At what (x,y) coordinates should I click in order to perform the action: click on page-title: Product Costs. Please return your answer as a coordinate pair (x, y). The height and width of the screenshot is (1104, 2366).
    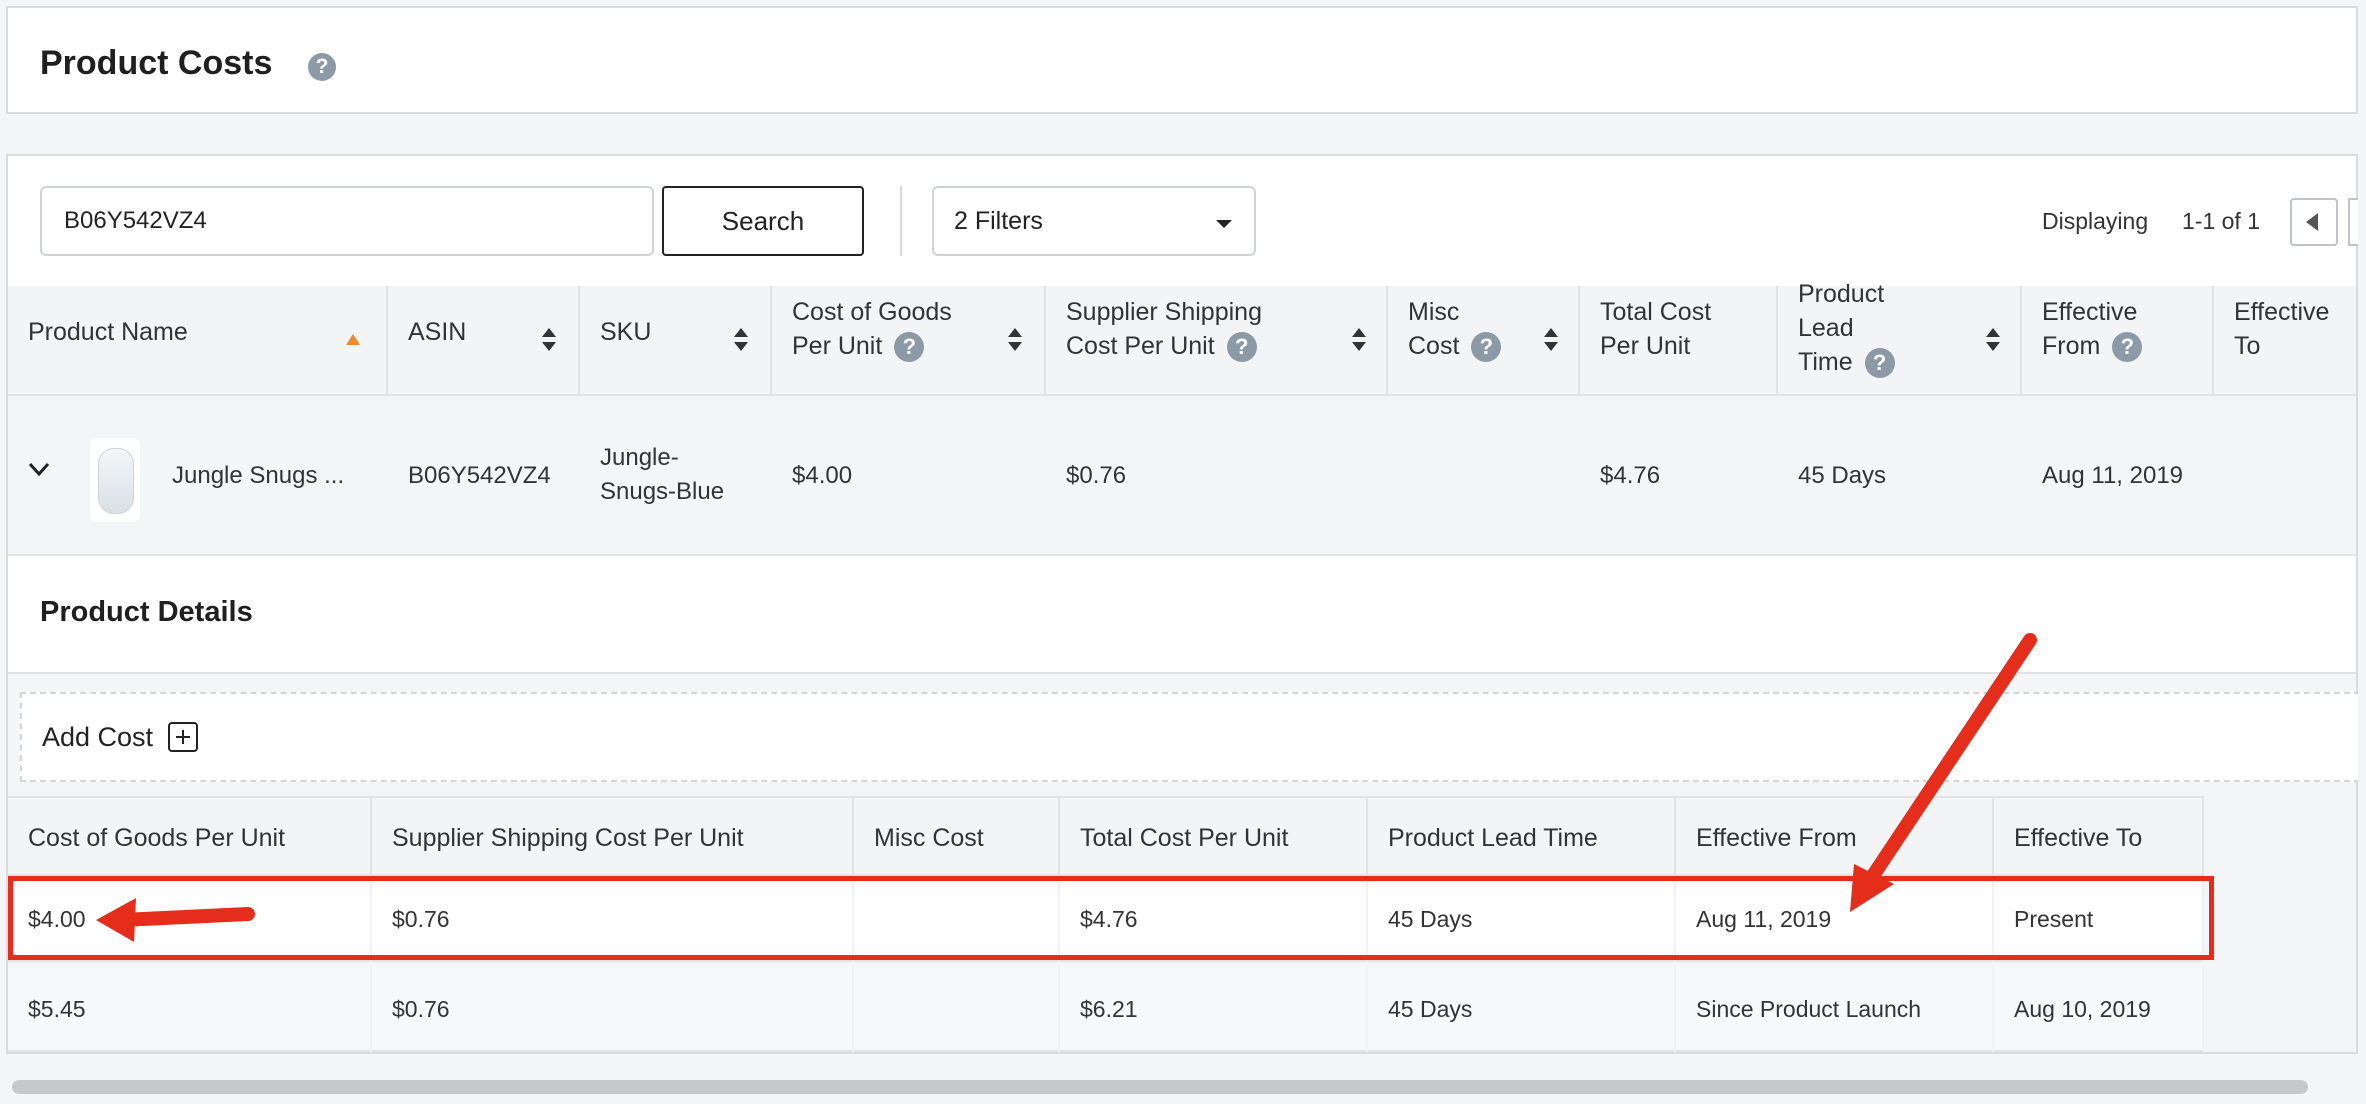
    Looking at the image, I should click on (156, 63).